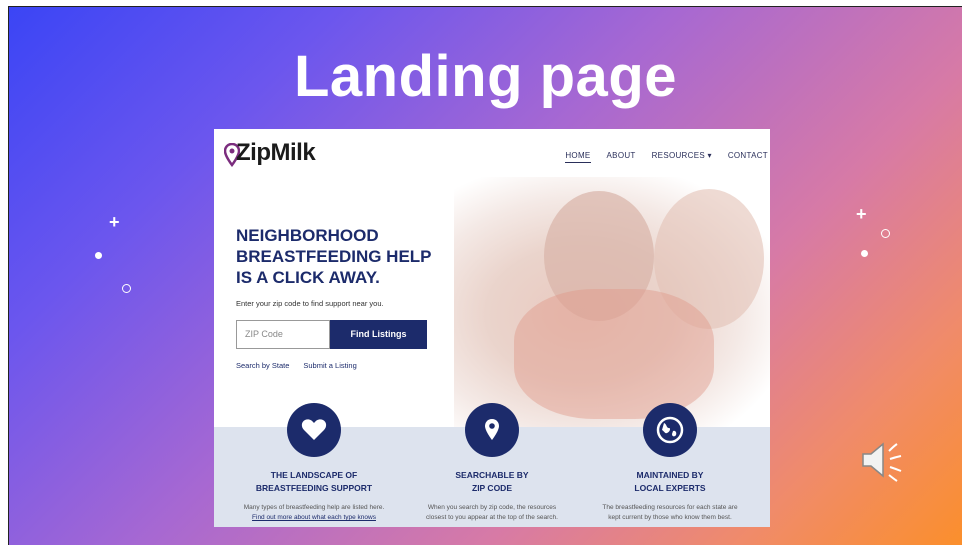 The image size is (964, 546). What do you see at coordinates (670, 475) in the screenshot?
I see `feature-title-line: MAINTAINED BY` at bounding box center [670, 475].